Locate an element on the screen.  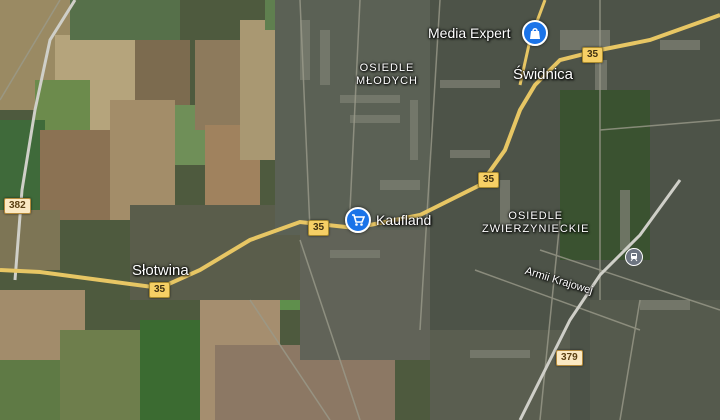
district-label-line: ZWIERZYNIECKIE is located at coordinates (536, 229).